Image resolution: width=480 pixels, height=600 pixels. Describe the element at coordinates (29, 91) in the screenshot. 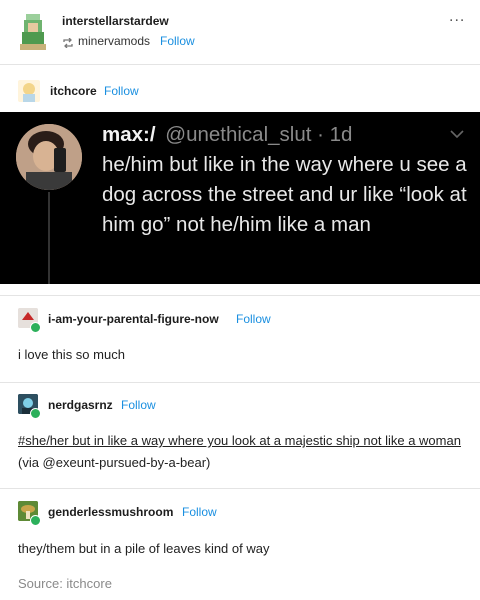

I see `op-avatar` at that location.